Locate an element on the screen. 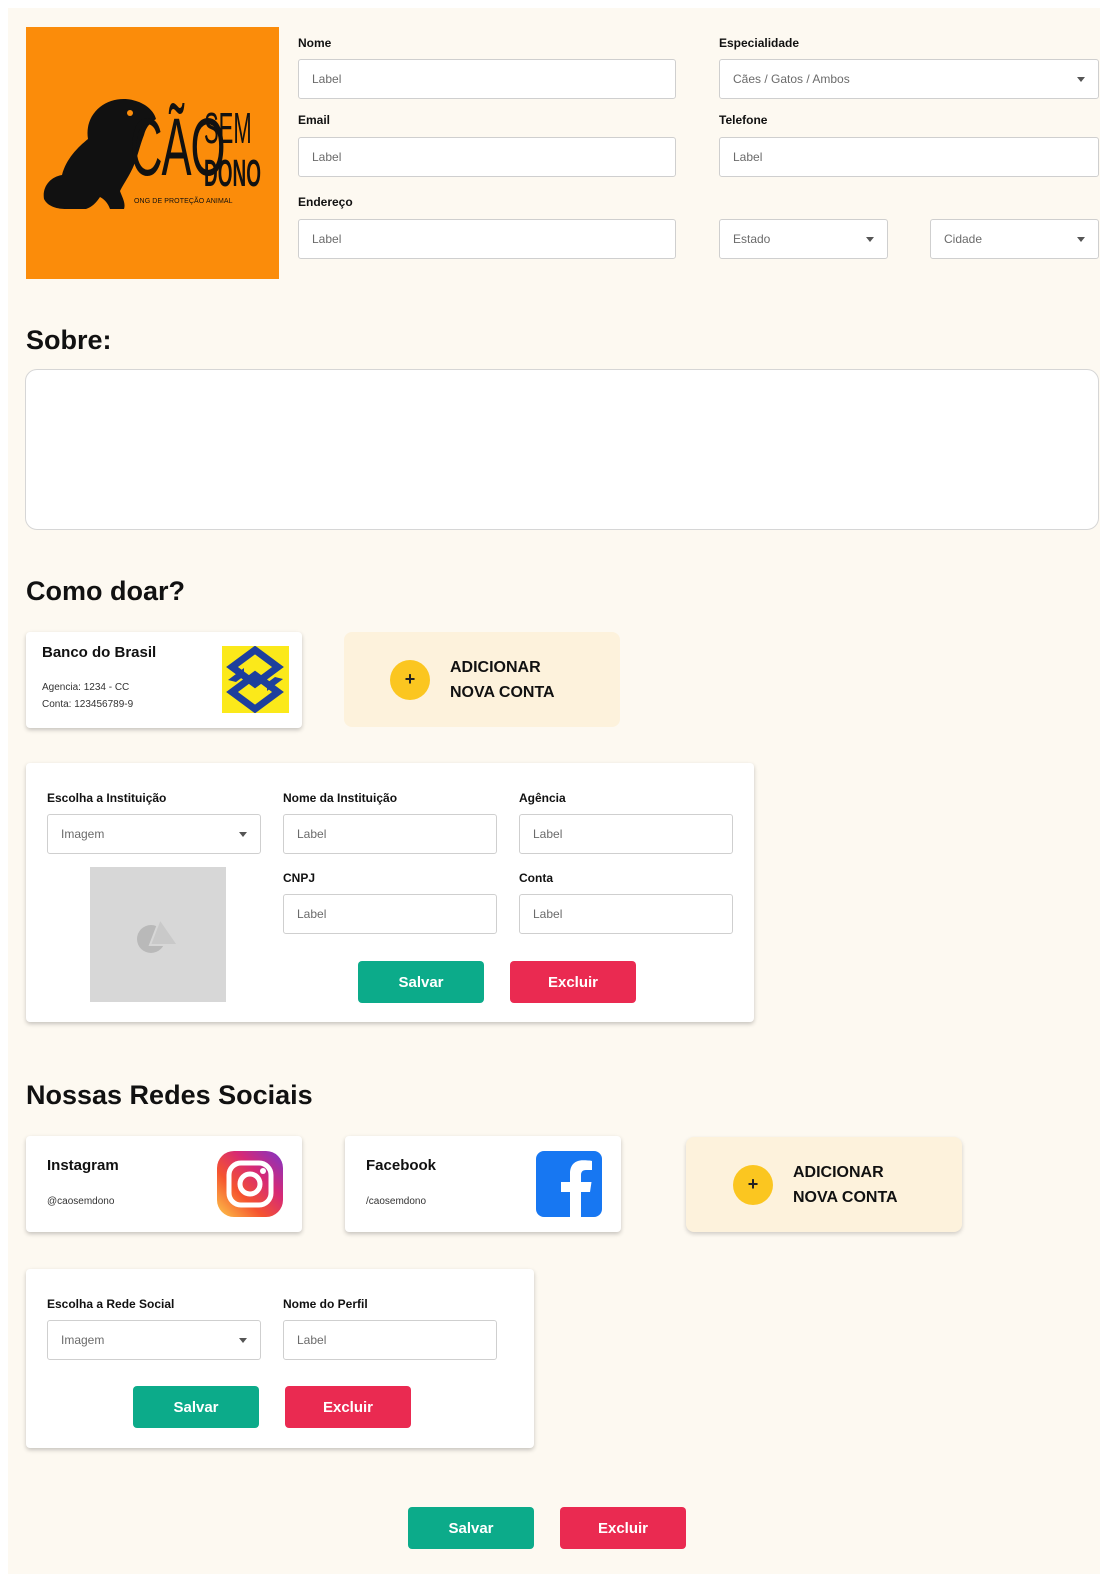 This screenshot has width=1108, height=1580. add-bank-account-text: ADICIONAR NOVA CONTA is located at coordinates (502, 680).